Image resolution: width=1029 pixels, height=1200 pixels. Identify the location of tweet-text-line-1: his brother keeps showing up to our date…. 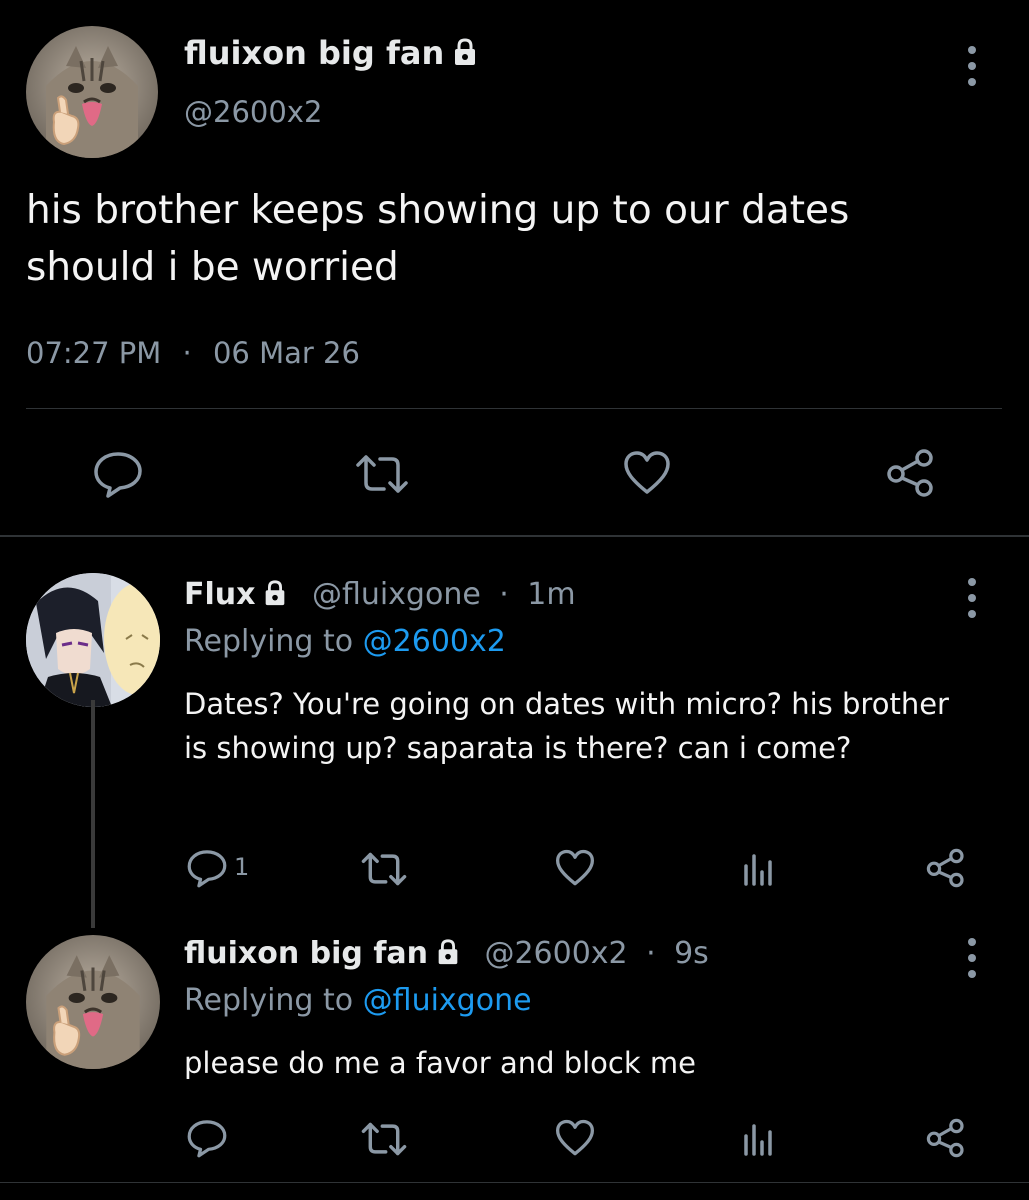
(438, 210).